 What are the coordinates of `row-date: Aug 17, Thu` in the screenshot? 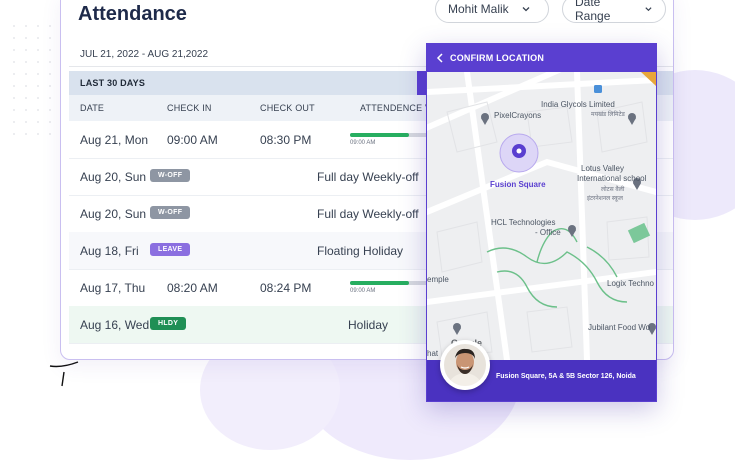 It's located at (113, 288).